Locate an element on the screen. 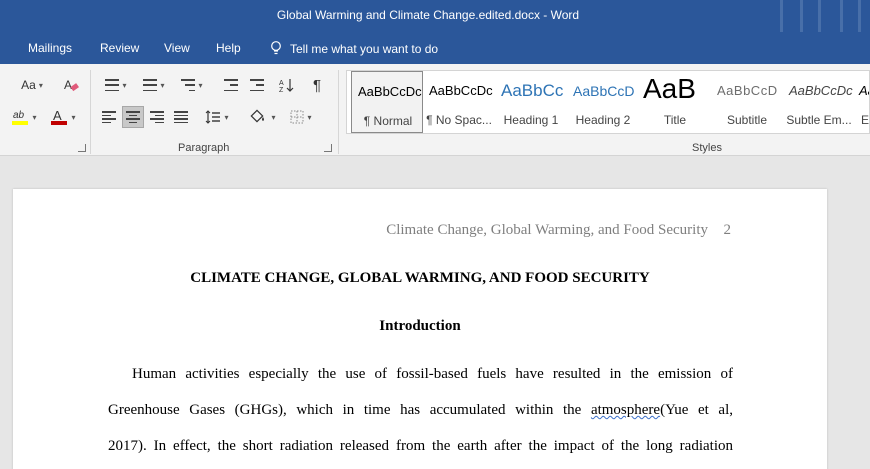 Image resolution: width=870 pixels, height=469 pixels. page-number: 2 is located at coordinates (727, 230).